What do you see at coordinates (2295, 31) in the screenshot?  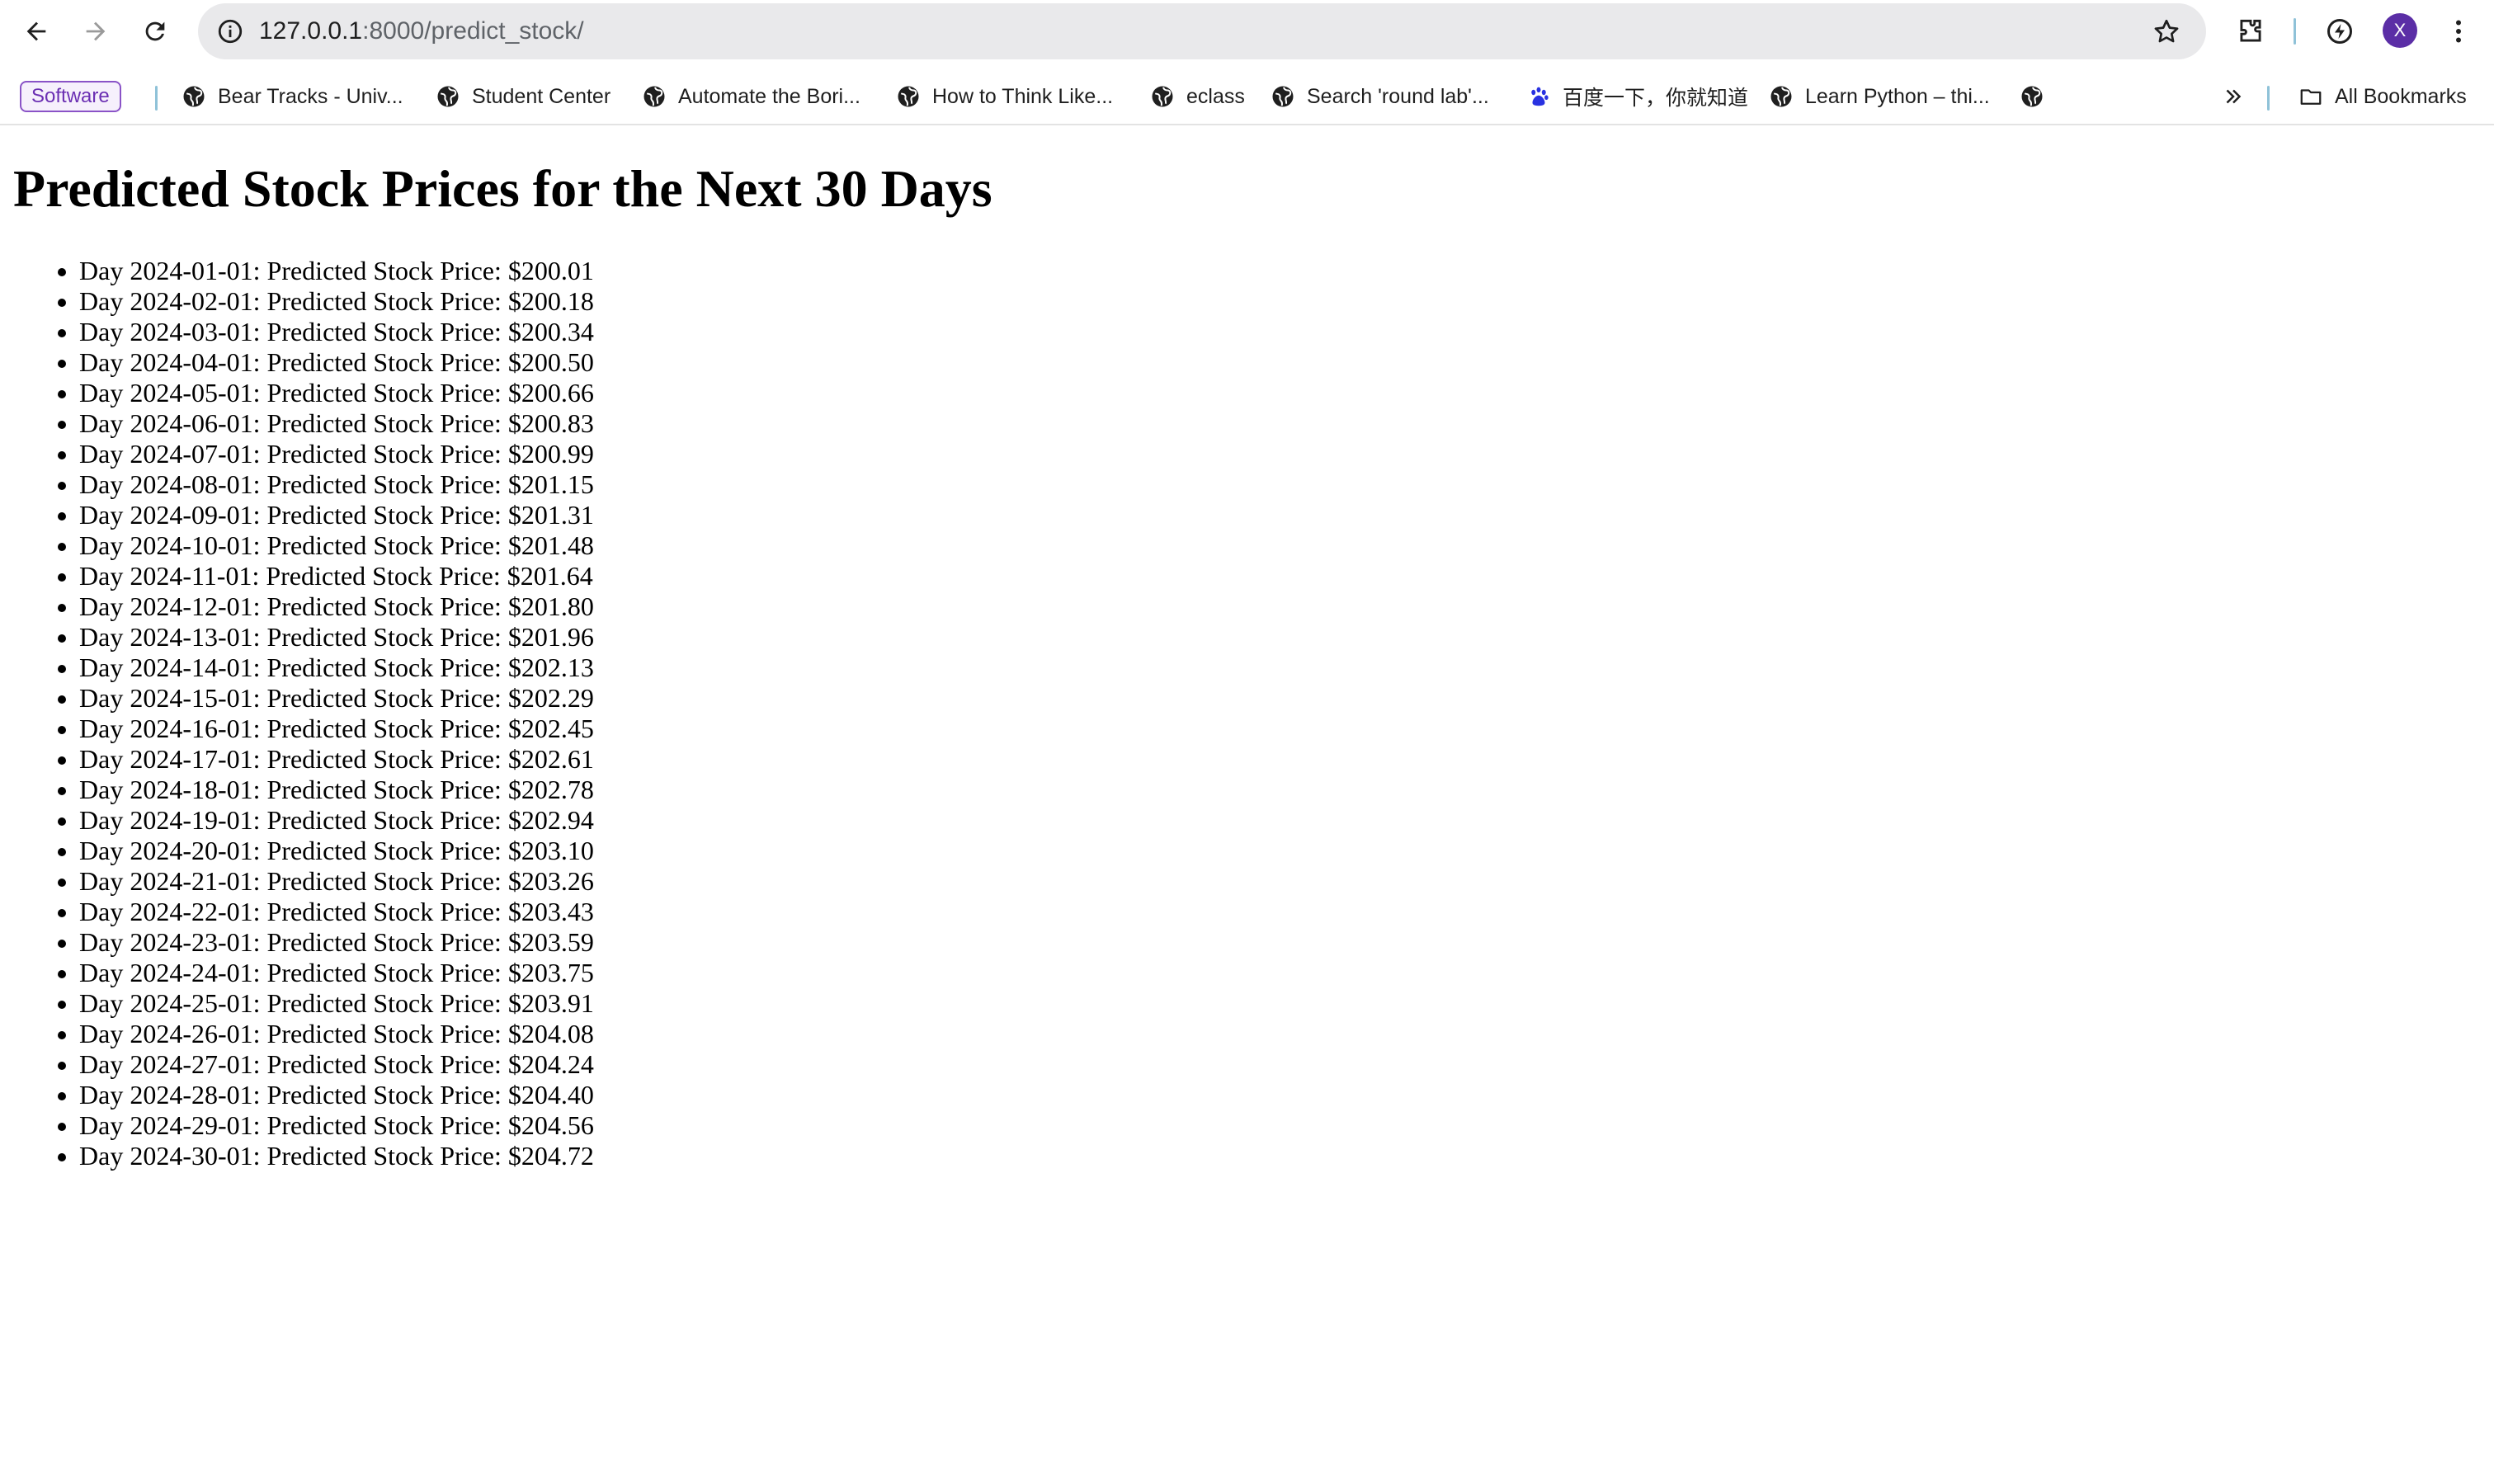 I see `toolbar-divider` at bounding box center [2295, 31].